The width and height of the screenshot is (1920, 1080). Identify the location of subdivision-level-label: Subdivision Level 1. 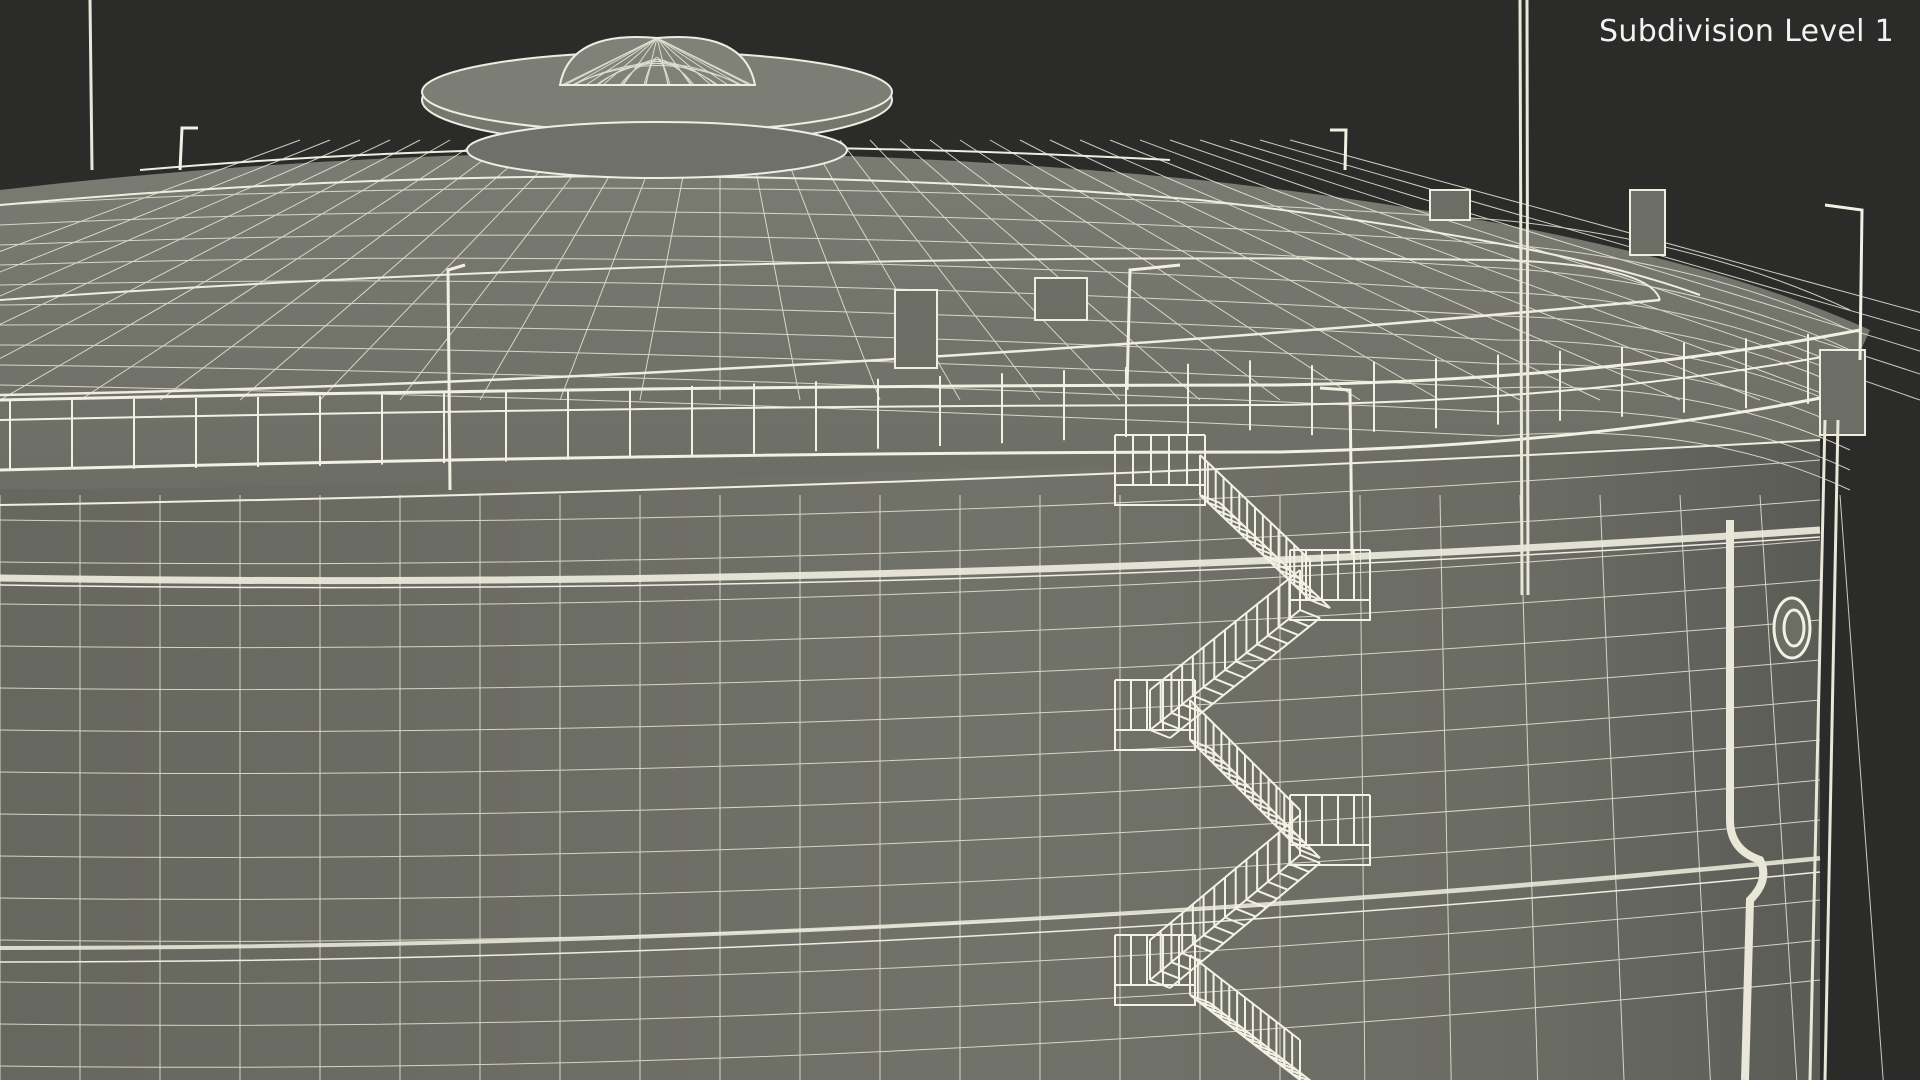
(1746, 31).